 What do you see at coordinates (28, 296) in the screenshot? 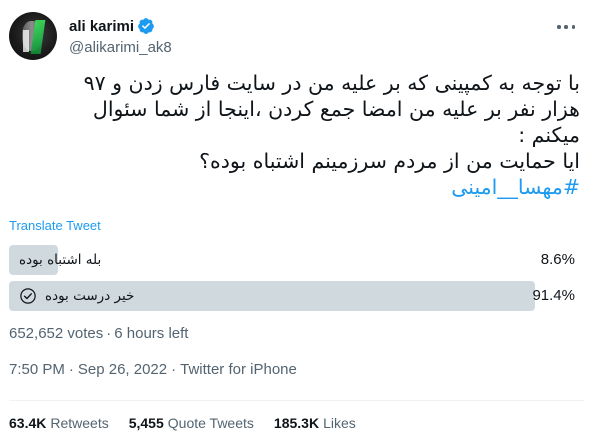
I see `check-circle-icon` at bounding box center [28, 296].